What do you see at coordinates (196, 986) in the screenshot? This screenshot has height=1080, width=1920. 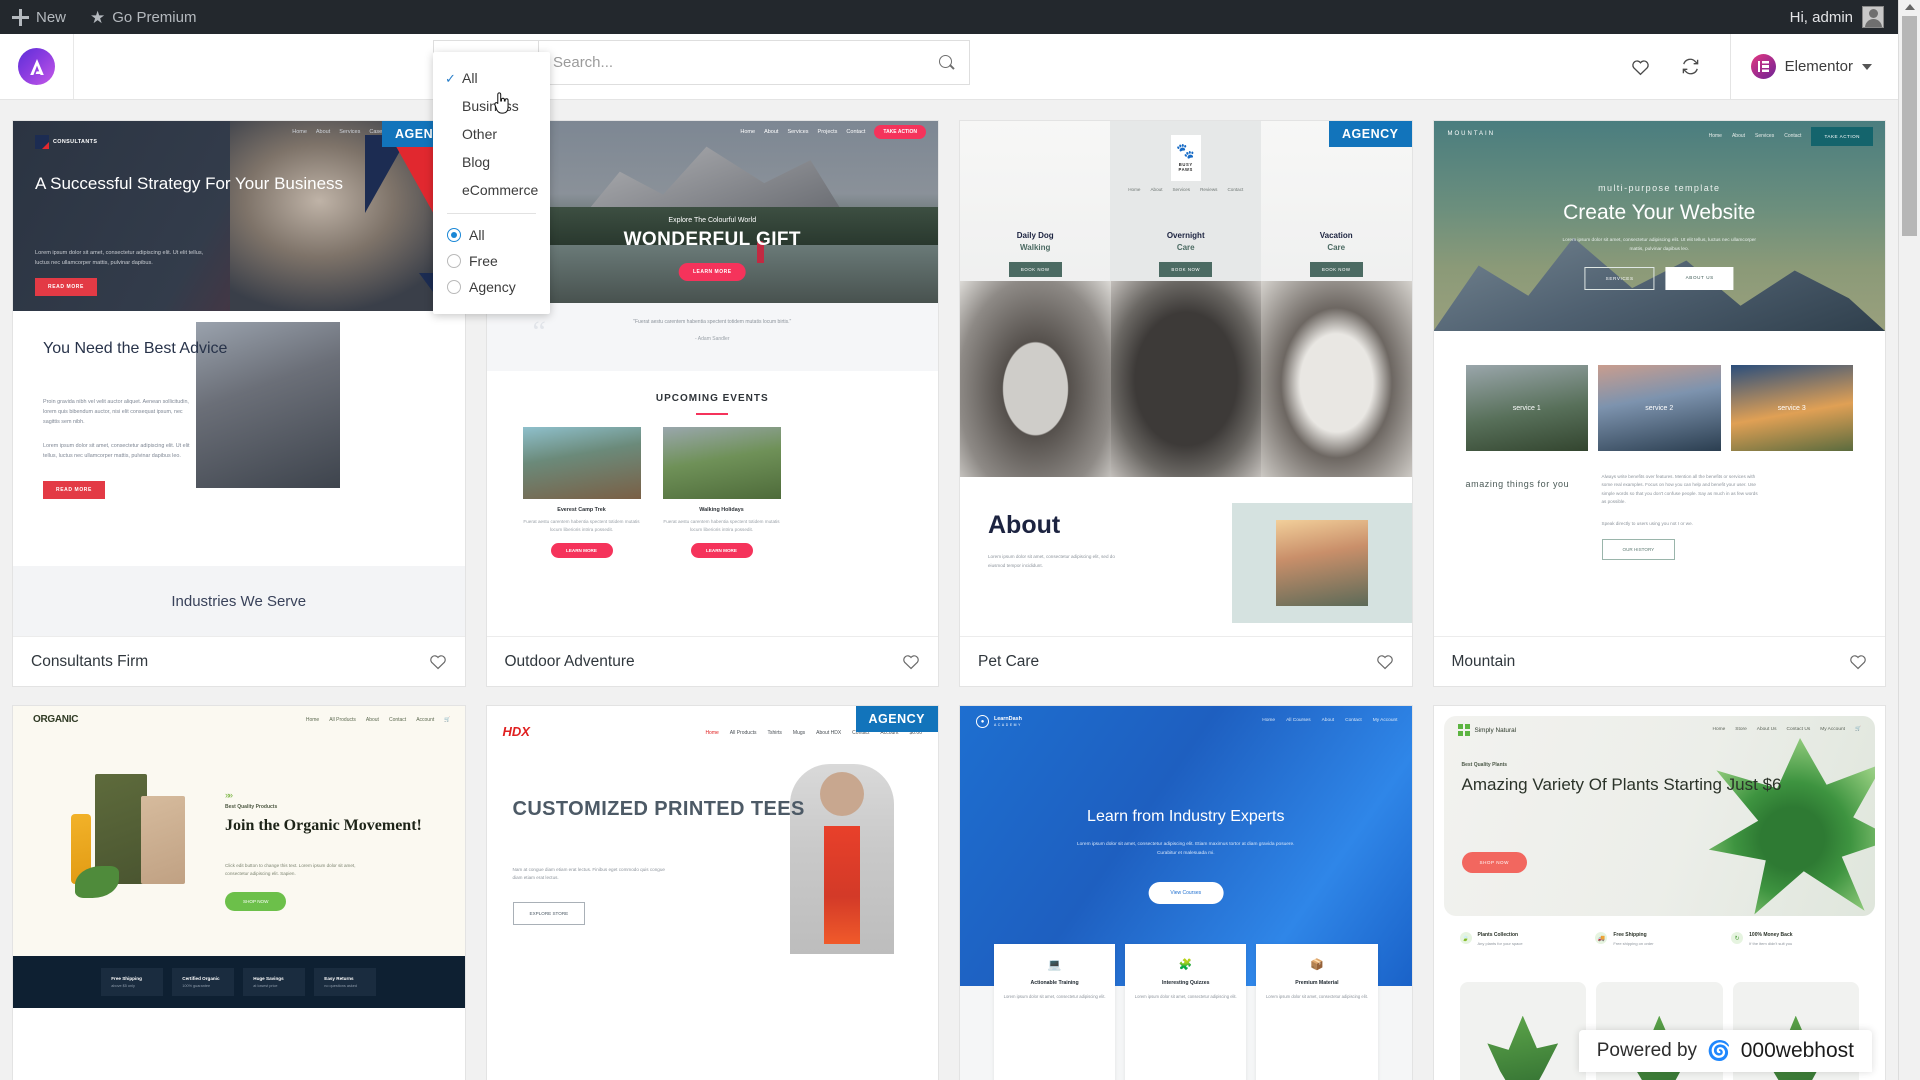 I see `preview-feature-sub: 100% guarantee` at bounding box center [196, 986].